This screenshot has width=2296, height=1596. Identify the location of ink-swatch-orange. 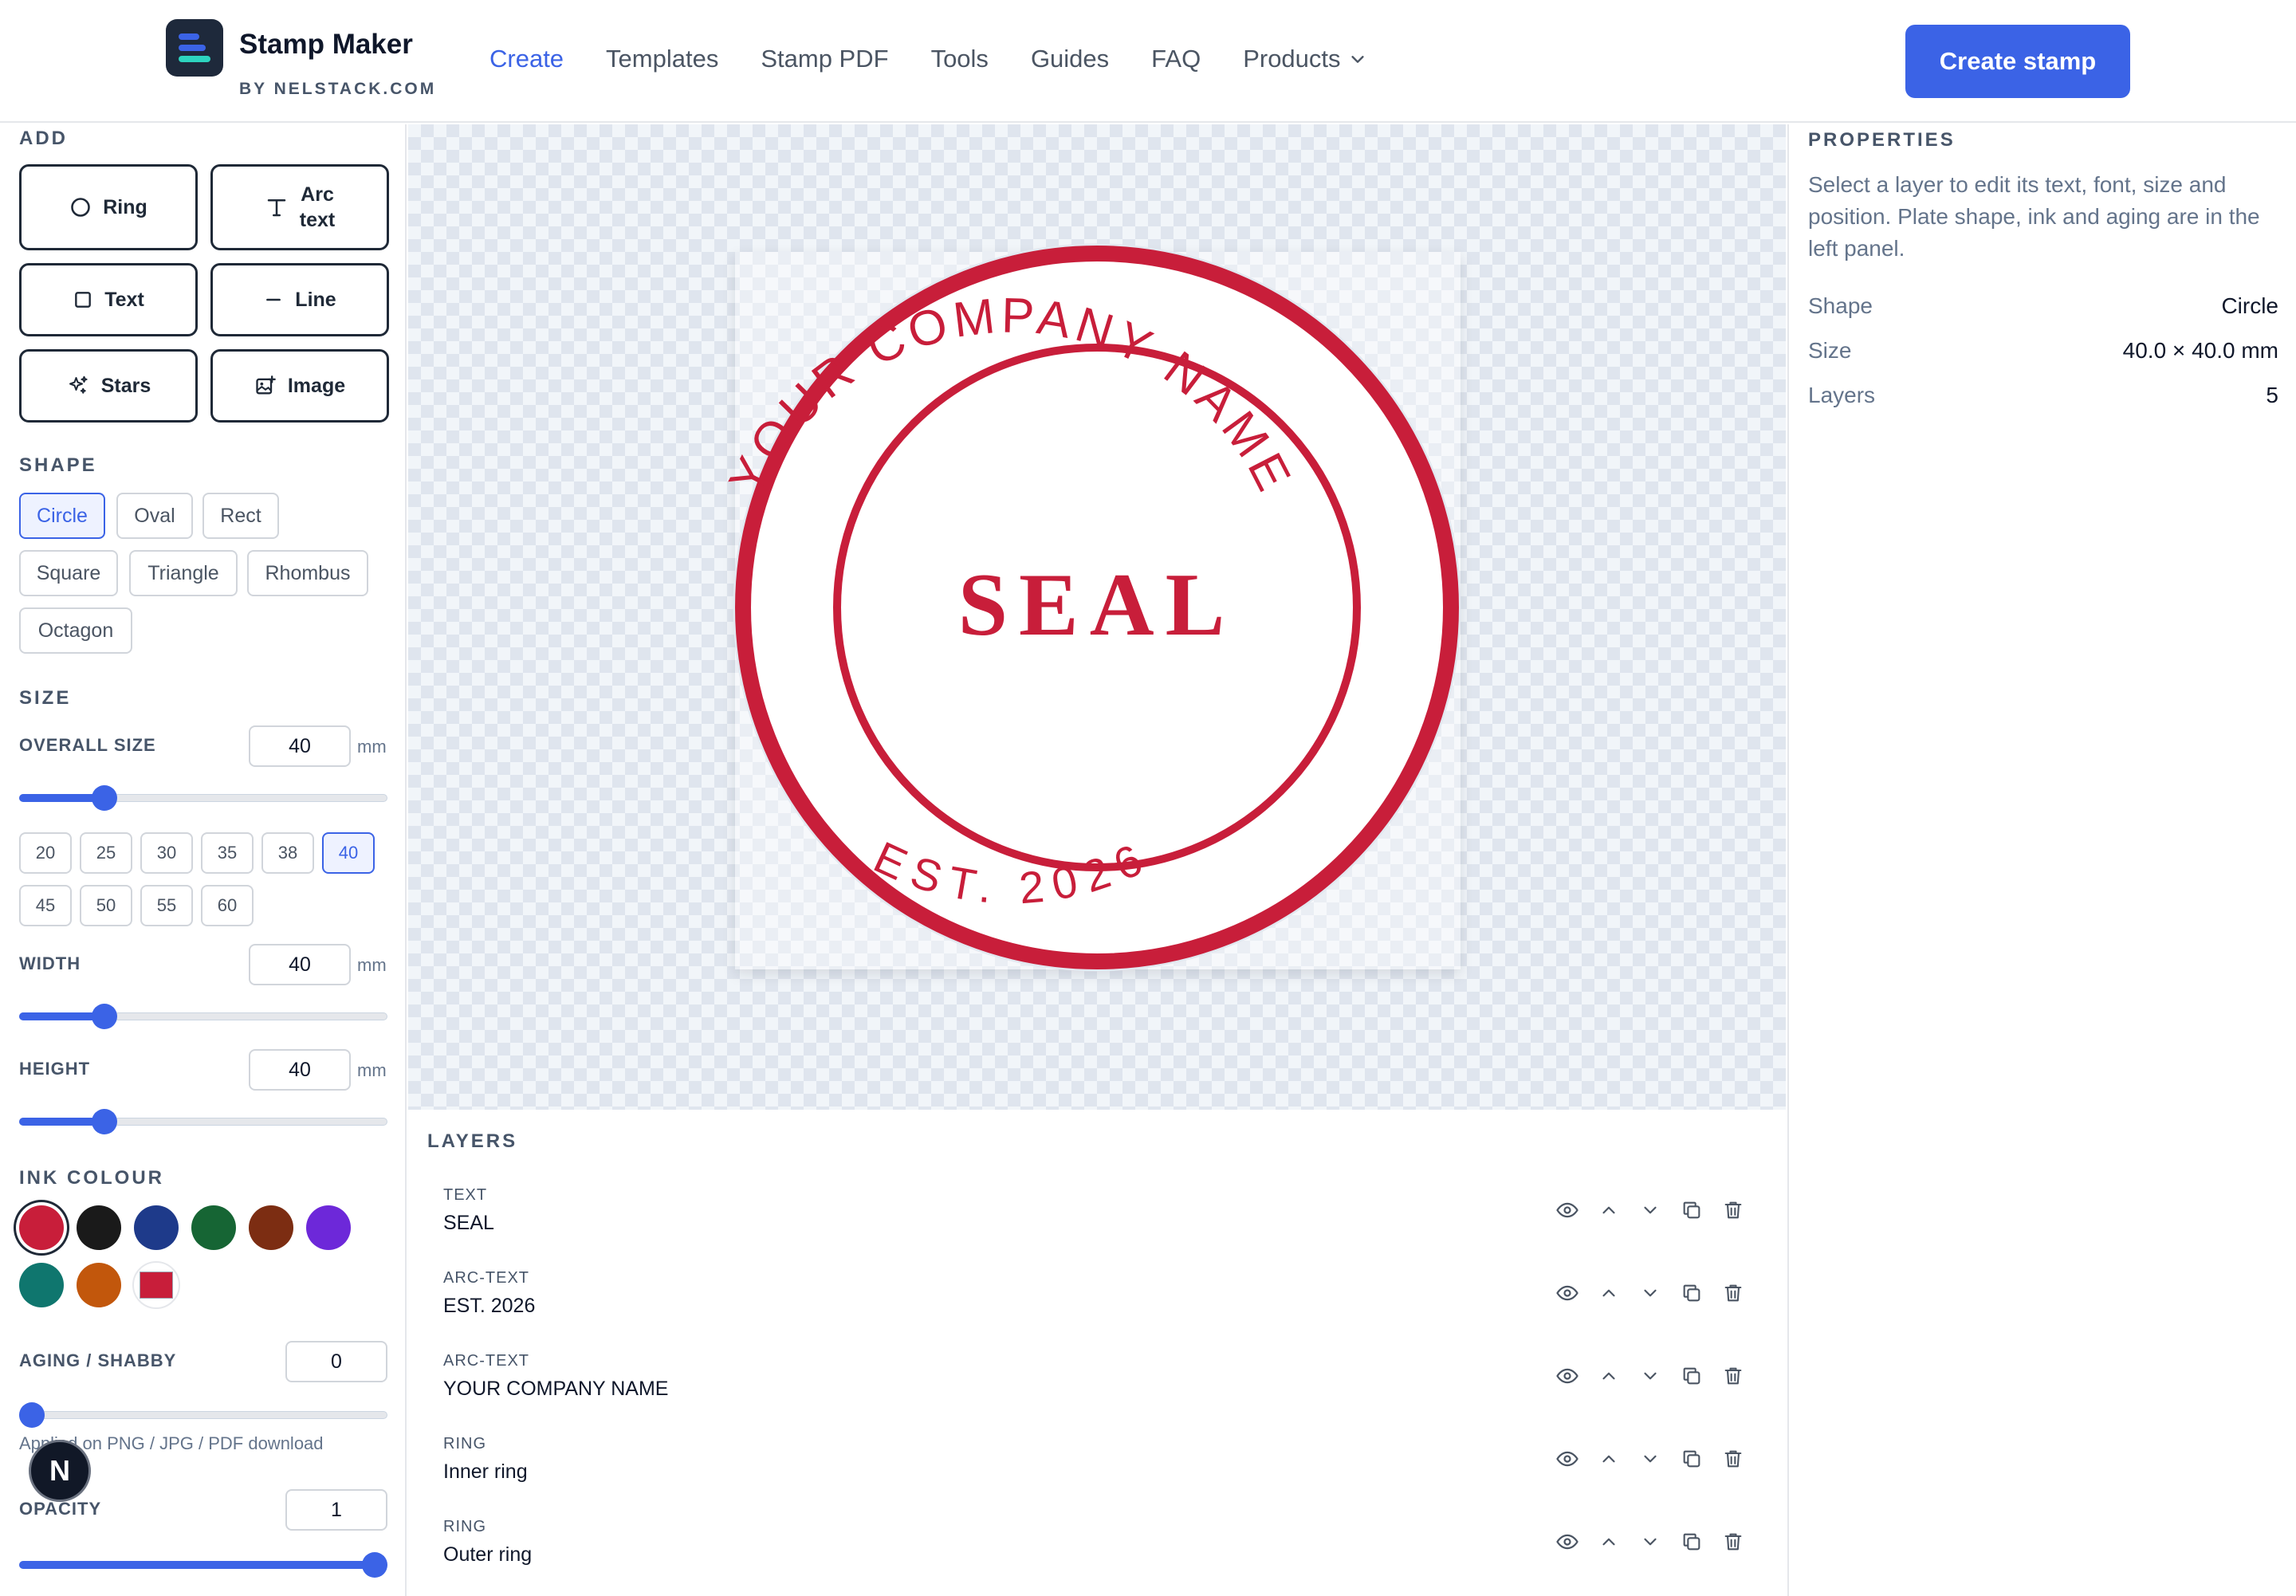
(99, 1285).